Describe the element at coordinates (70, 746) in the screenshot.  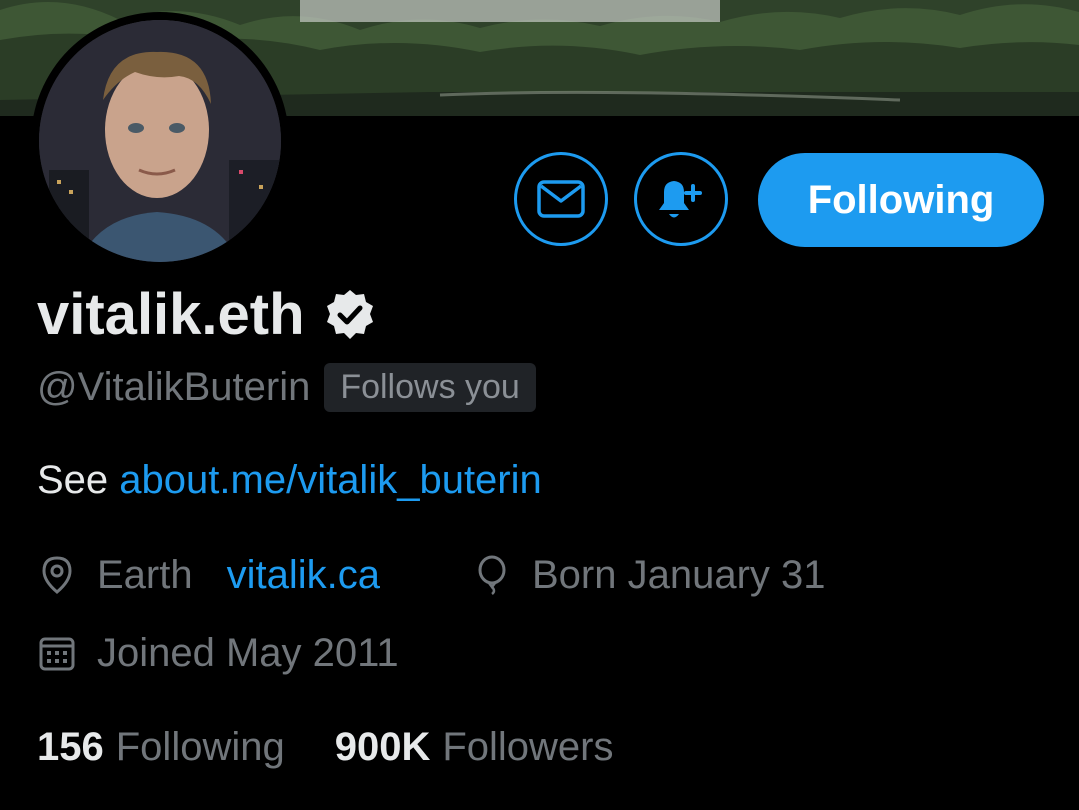
I see `following-count: 156` at that location.